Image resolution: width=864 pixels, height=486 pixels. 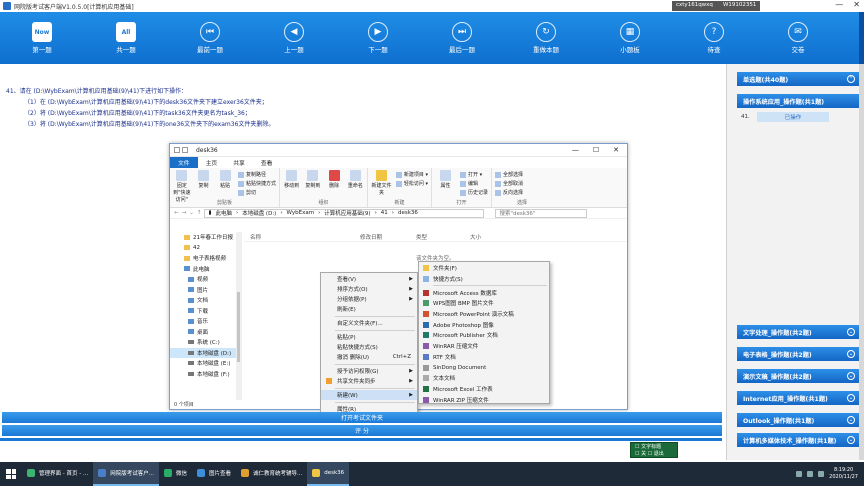 What do you see at coordinates (301, 213) in the screenshot?
I see `breadcrumb-item: WybExam` at bounding box center [301, 213].